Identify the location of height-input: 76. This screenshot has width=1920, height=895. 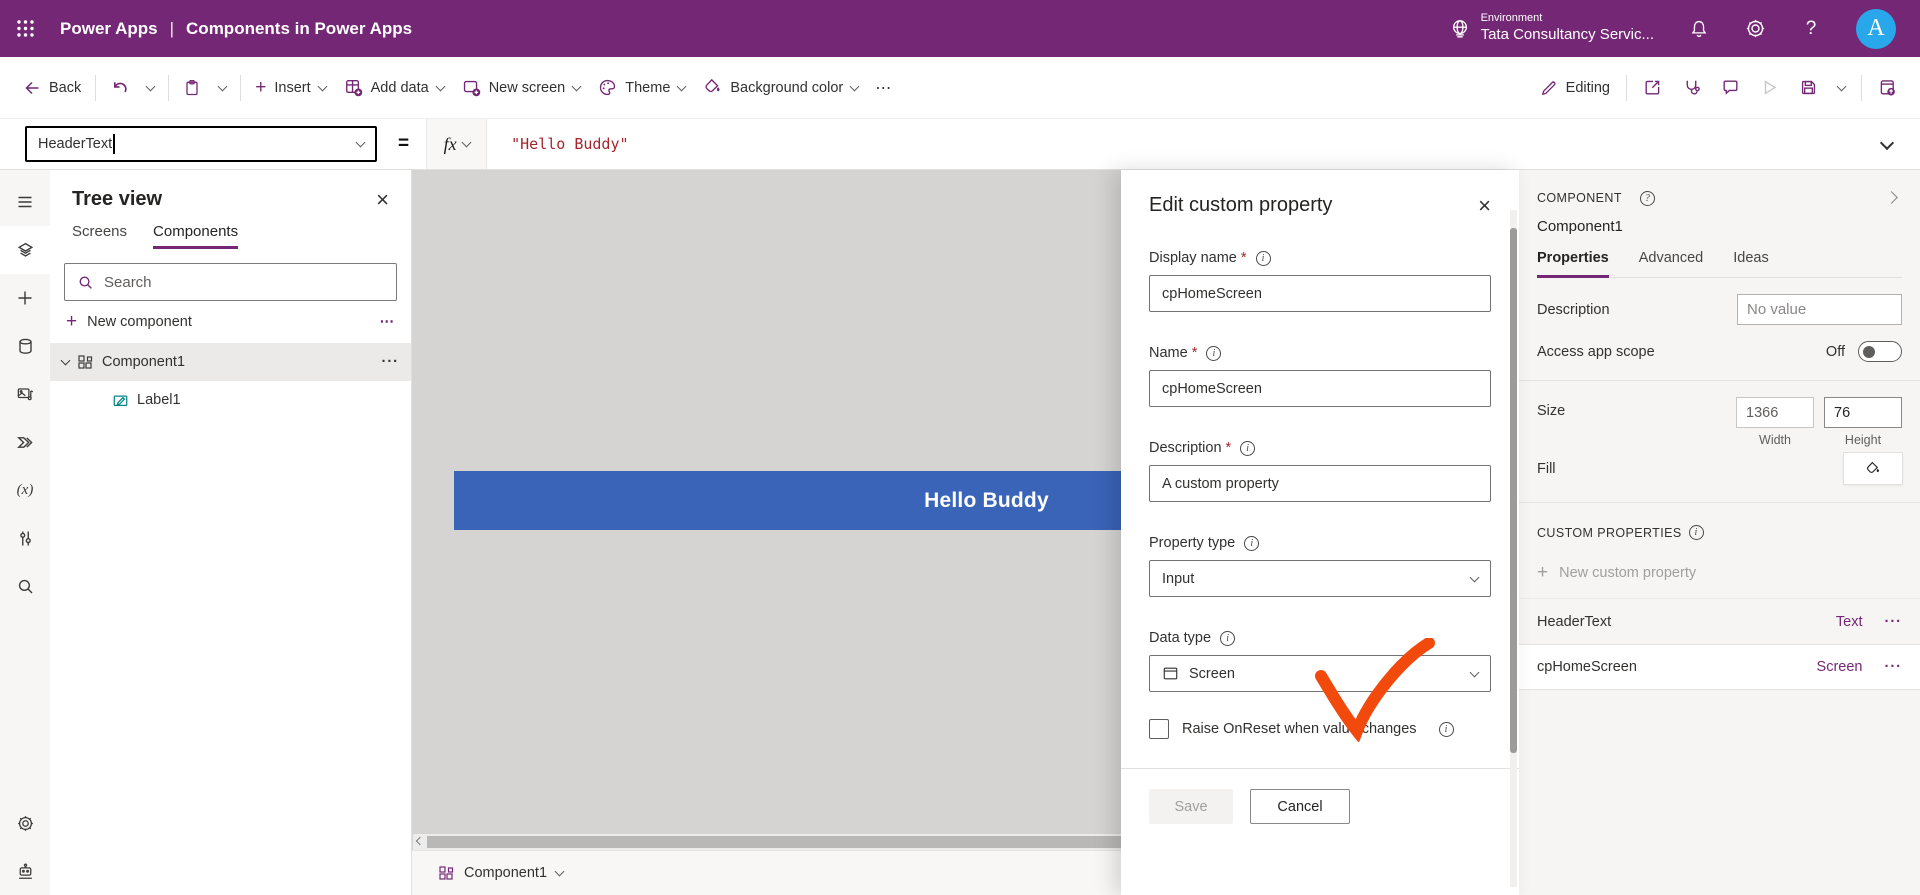
(1863, 412).